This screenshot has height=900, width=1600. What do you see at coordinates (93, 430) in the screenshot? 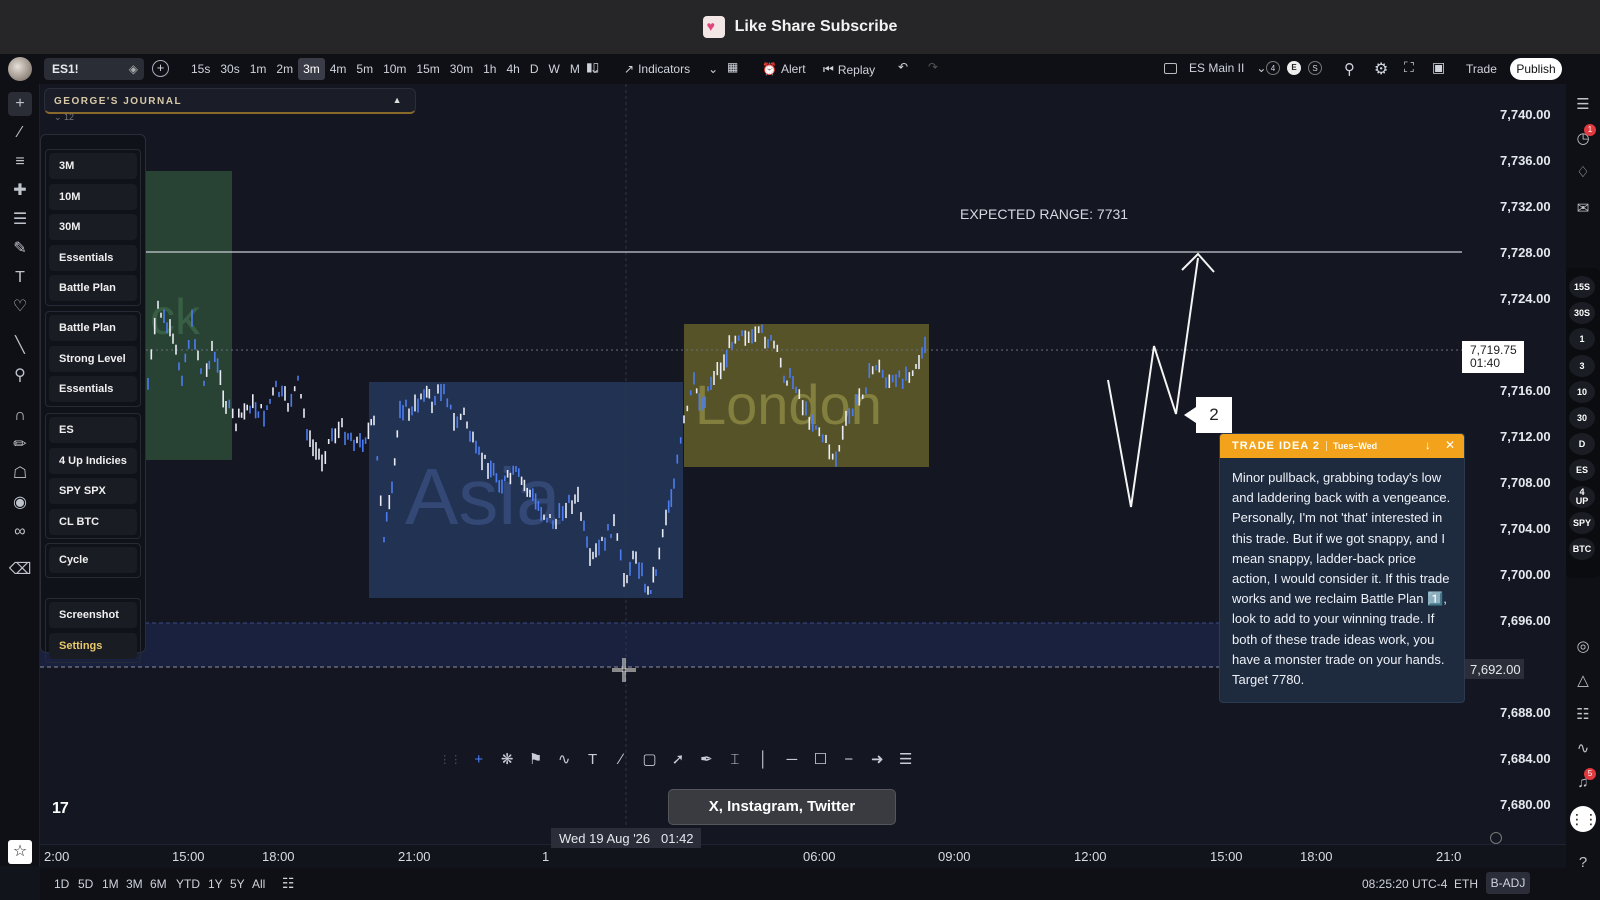
I see `journal-item-es: ES` at bounding box center [93, 430].